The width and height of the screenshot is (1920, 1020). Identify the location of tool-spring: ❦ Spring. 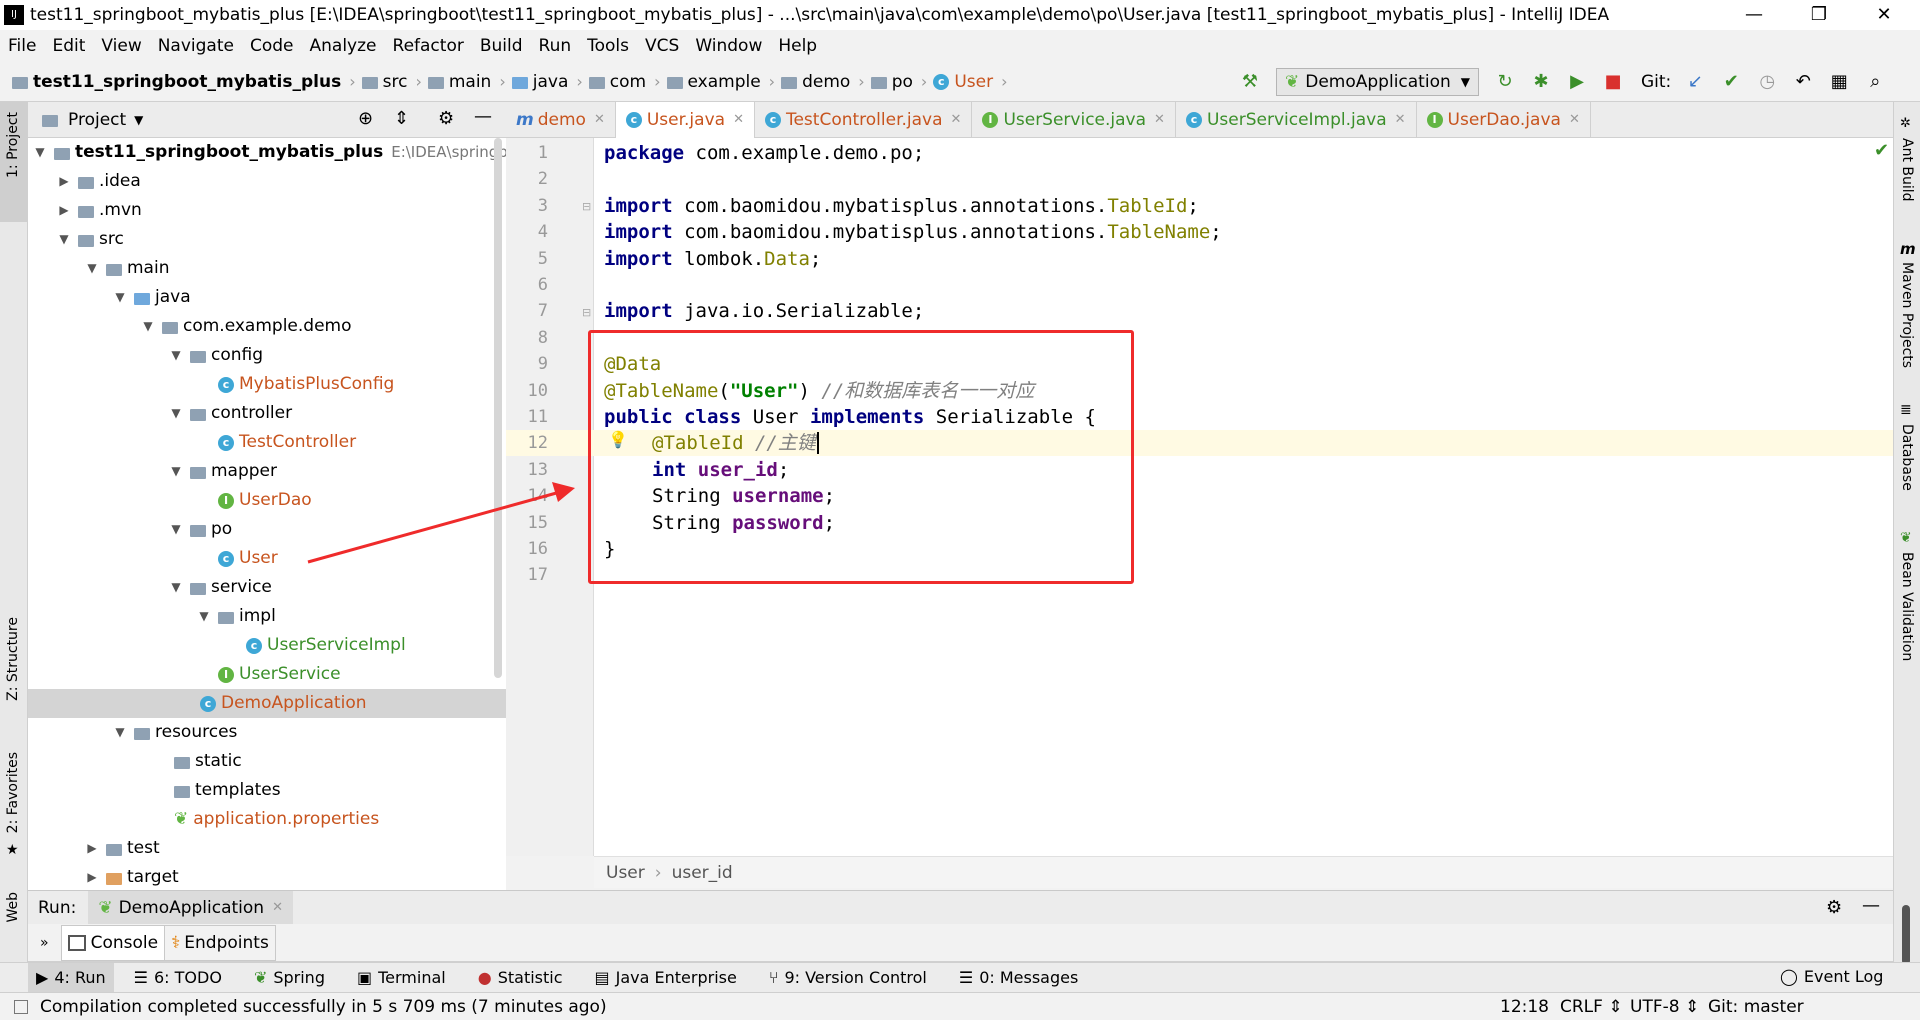
(289, 977).